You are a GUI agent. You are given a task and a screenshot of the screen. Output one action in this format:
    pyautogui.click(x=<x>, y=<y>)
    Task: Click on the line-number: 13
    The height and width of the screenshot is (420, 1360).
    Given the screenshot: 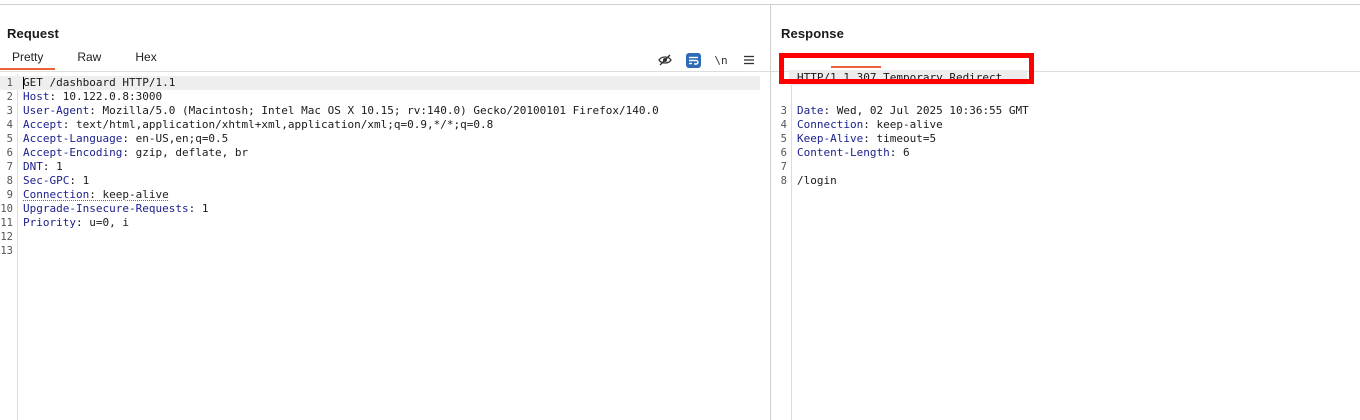 What is the action you would take?
    pyautogui.click(x=6, y=251)
    